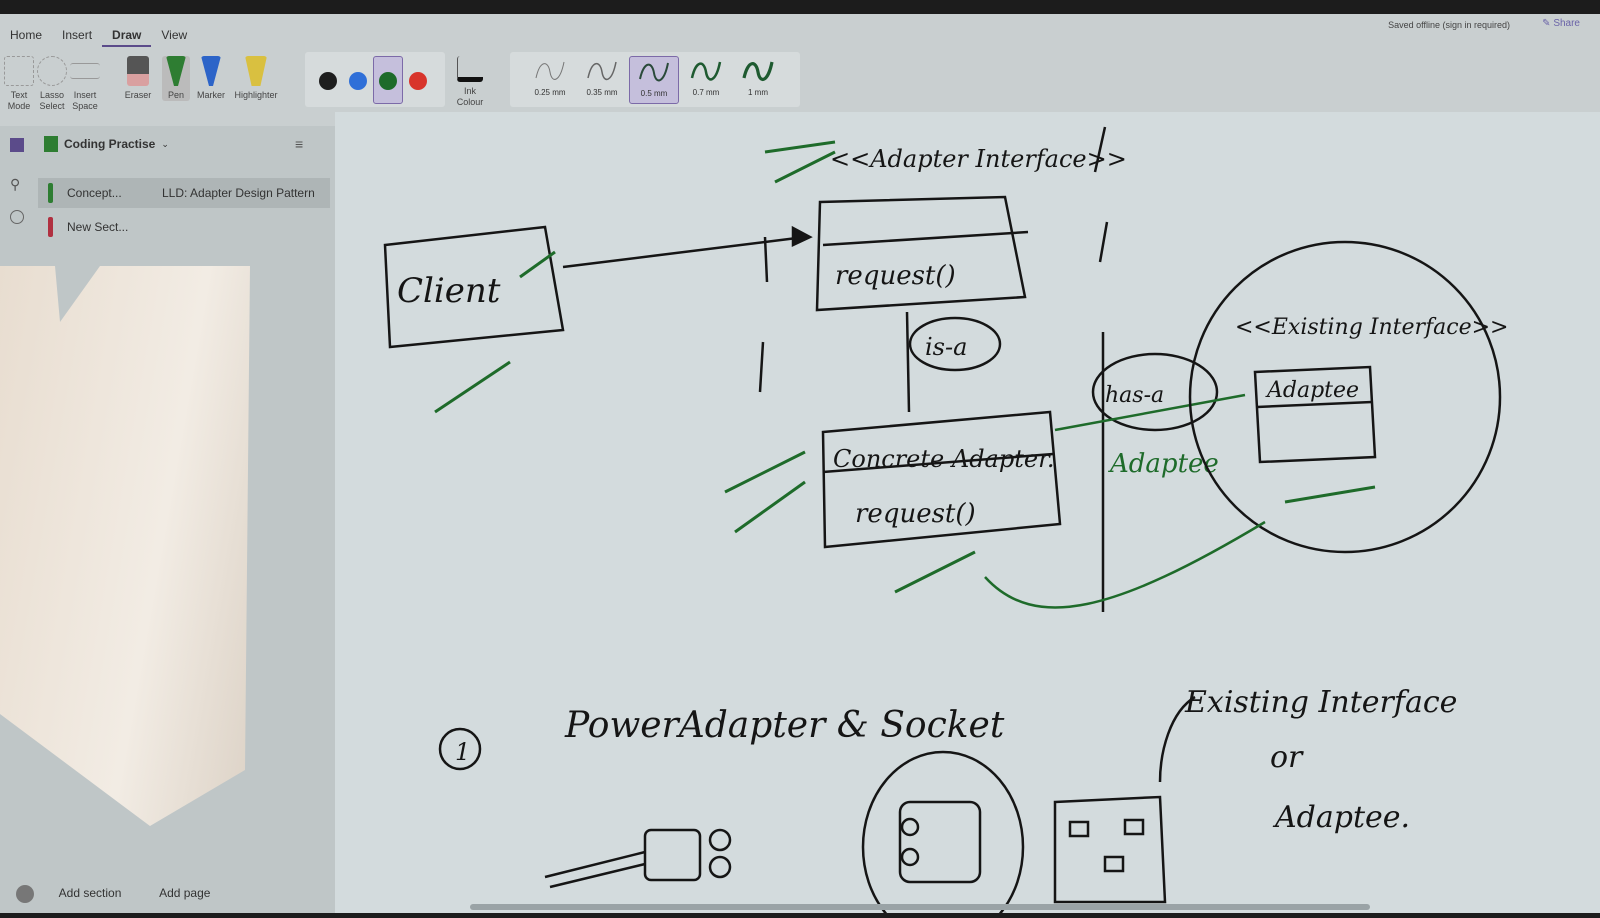 The height and width of the screenshot is (918, 1600). What do you see at coordinates (1372, 327) in the screenshot?
I see `existing-interface-text: <<Existing Interface>>` at bounding box center [1372, 327].